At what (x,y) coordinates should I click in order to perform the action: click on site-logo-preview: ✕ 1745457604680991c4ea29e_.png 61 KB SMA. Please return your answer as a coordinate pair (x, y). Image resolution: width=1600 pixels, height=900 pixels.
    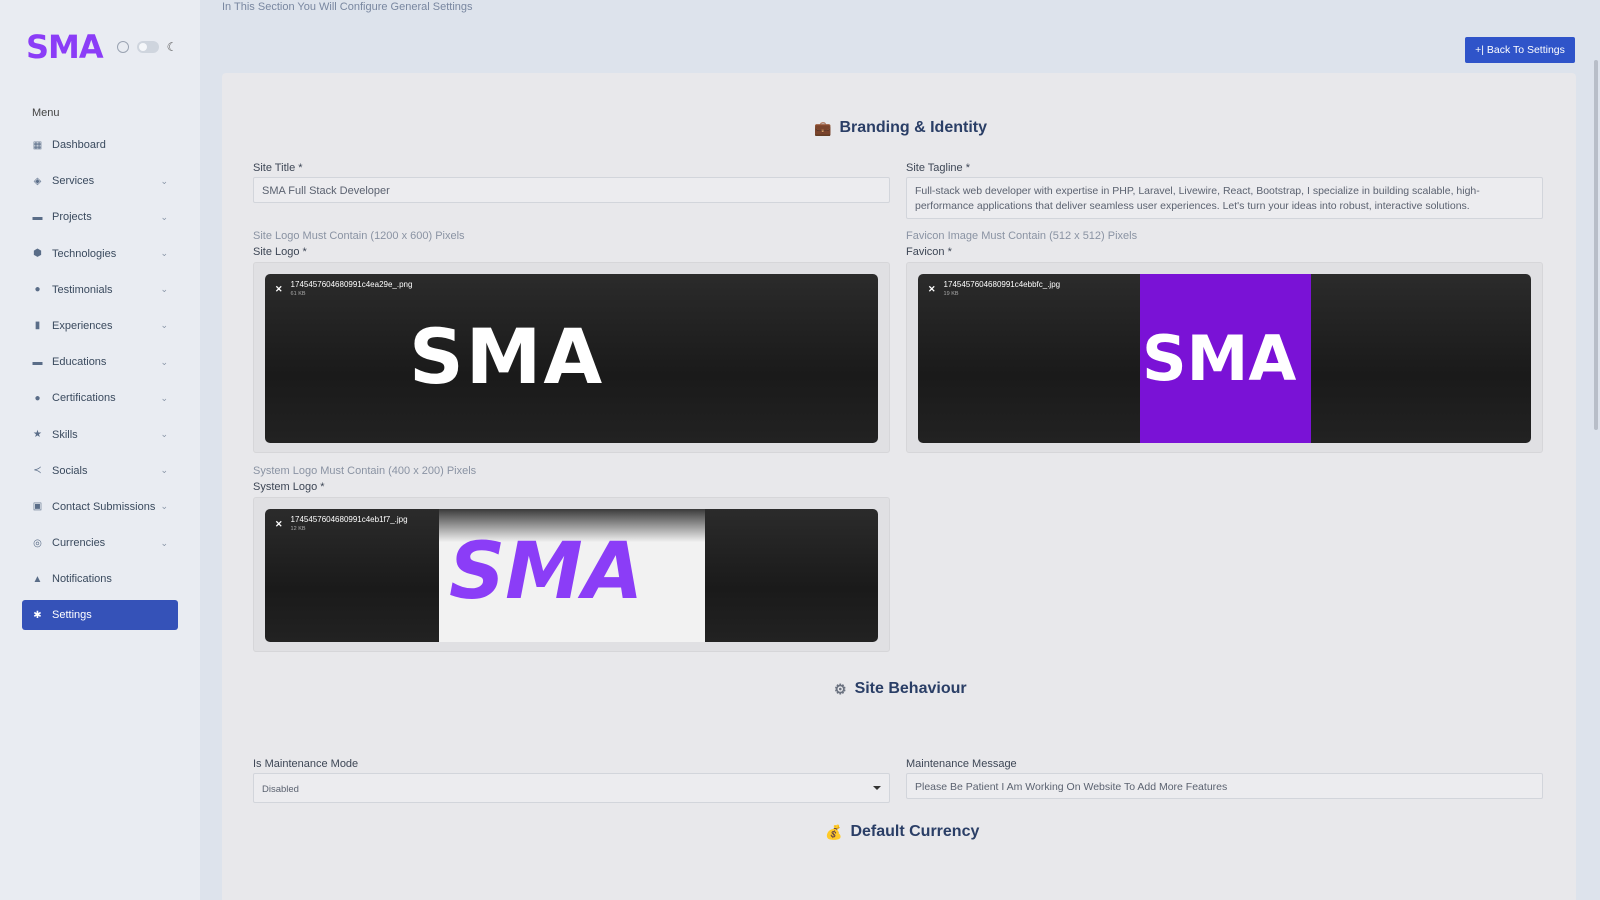
    Looking at the image, I should click on (571, 358).